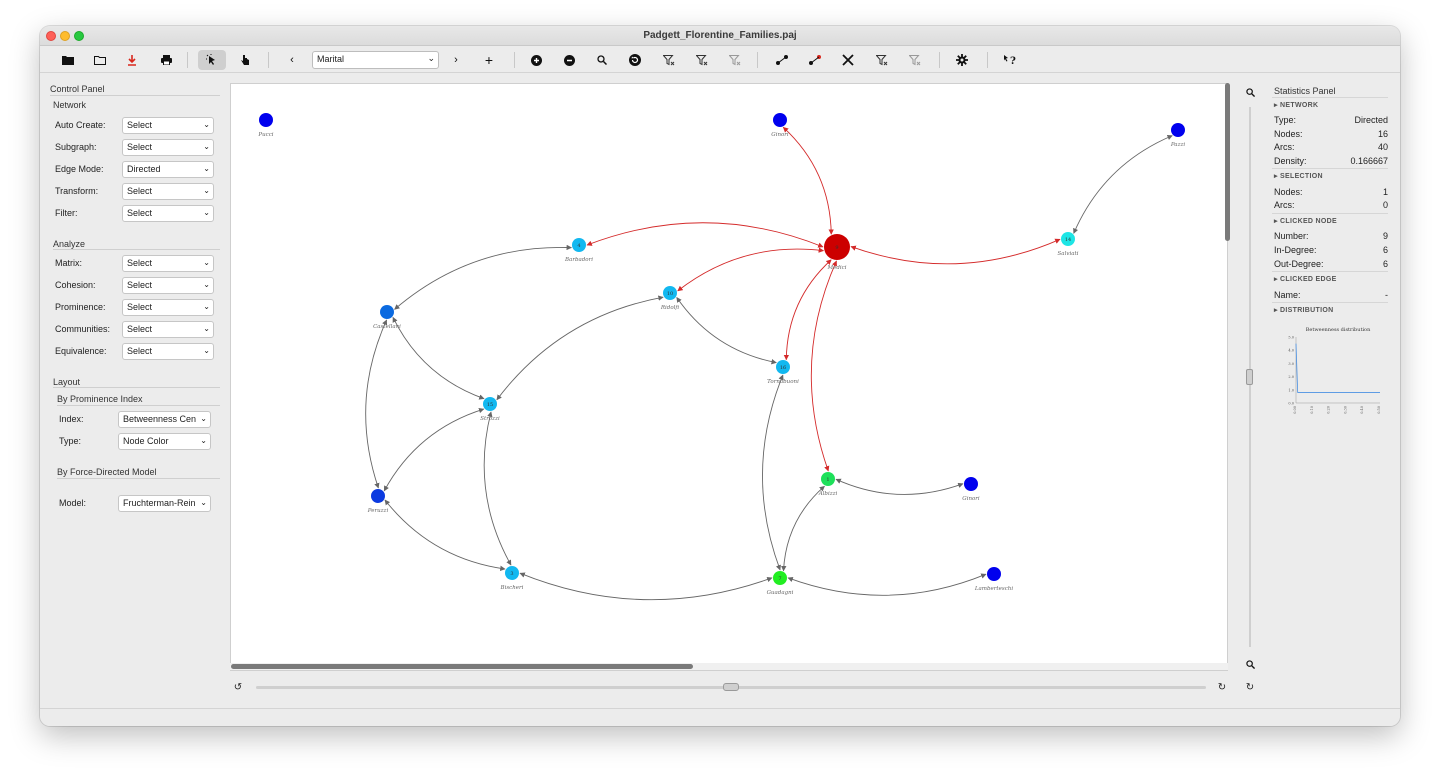 This screenshot has width=1440, height=779. What do you see at coordinates (669, 298) in the screenshot?
I see `graph-node: 10 Ridolfi` at bounding box center [669, 298].